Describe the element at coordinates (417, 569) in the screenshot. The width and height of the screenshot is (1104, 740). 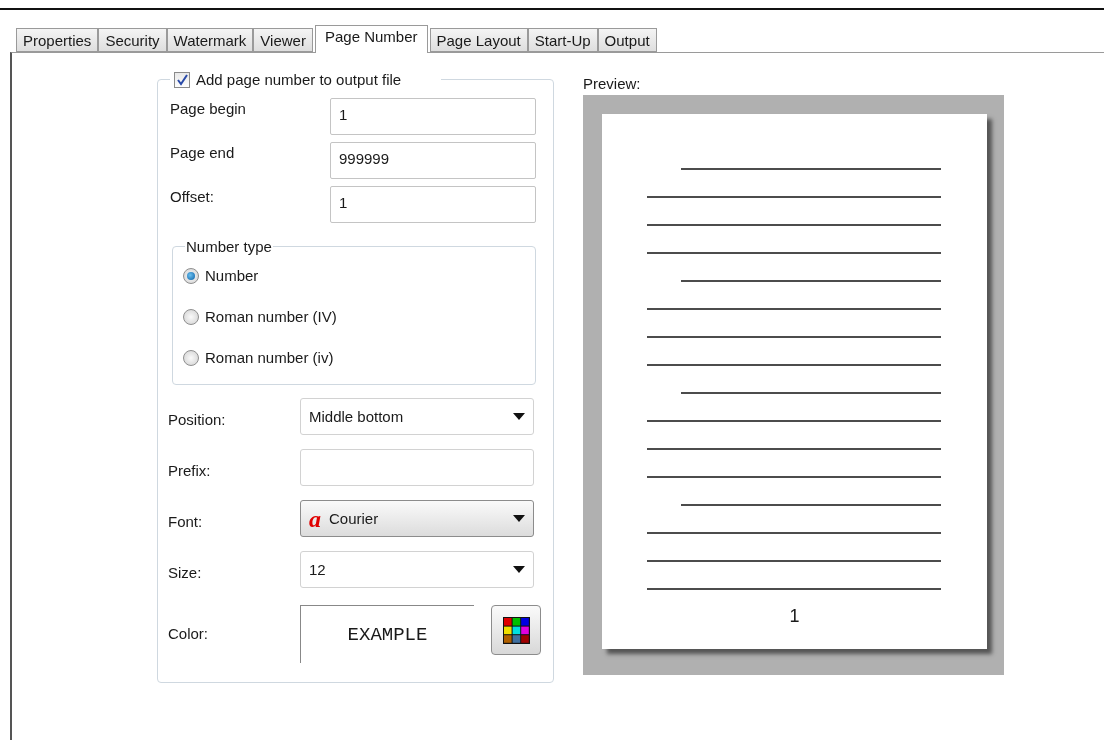
I see `dropdown: 12` at that location.